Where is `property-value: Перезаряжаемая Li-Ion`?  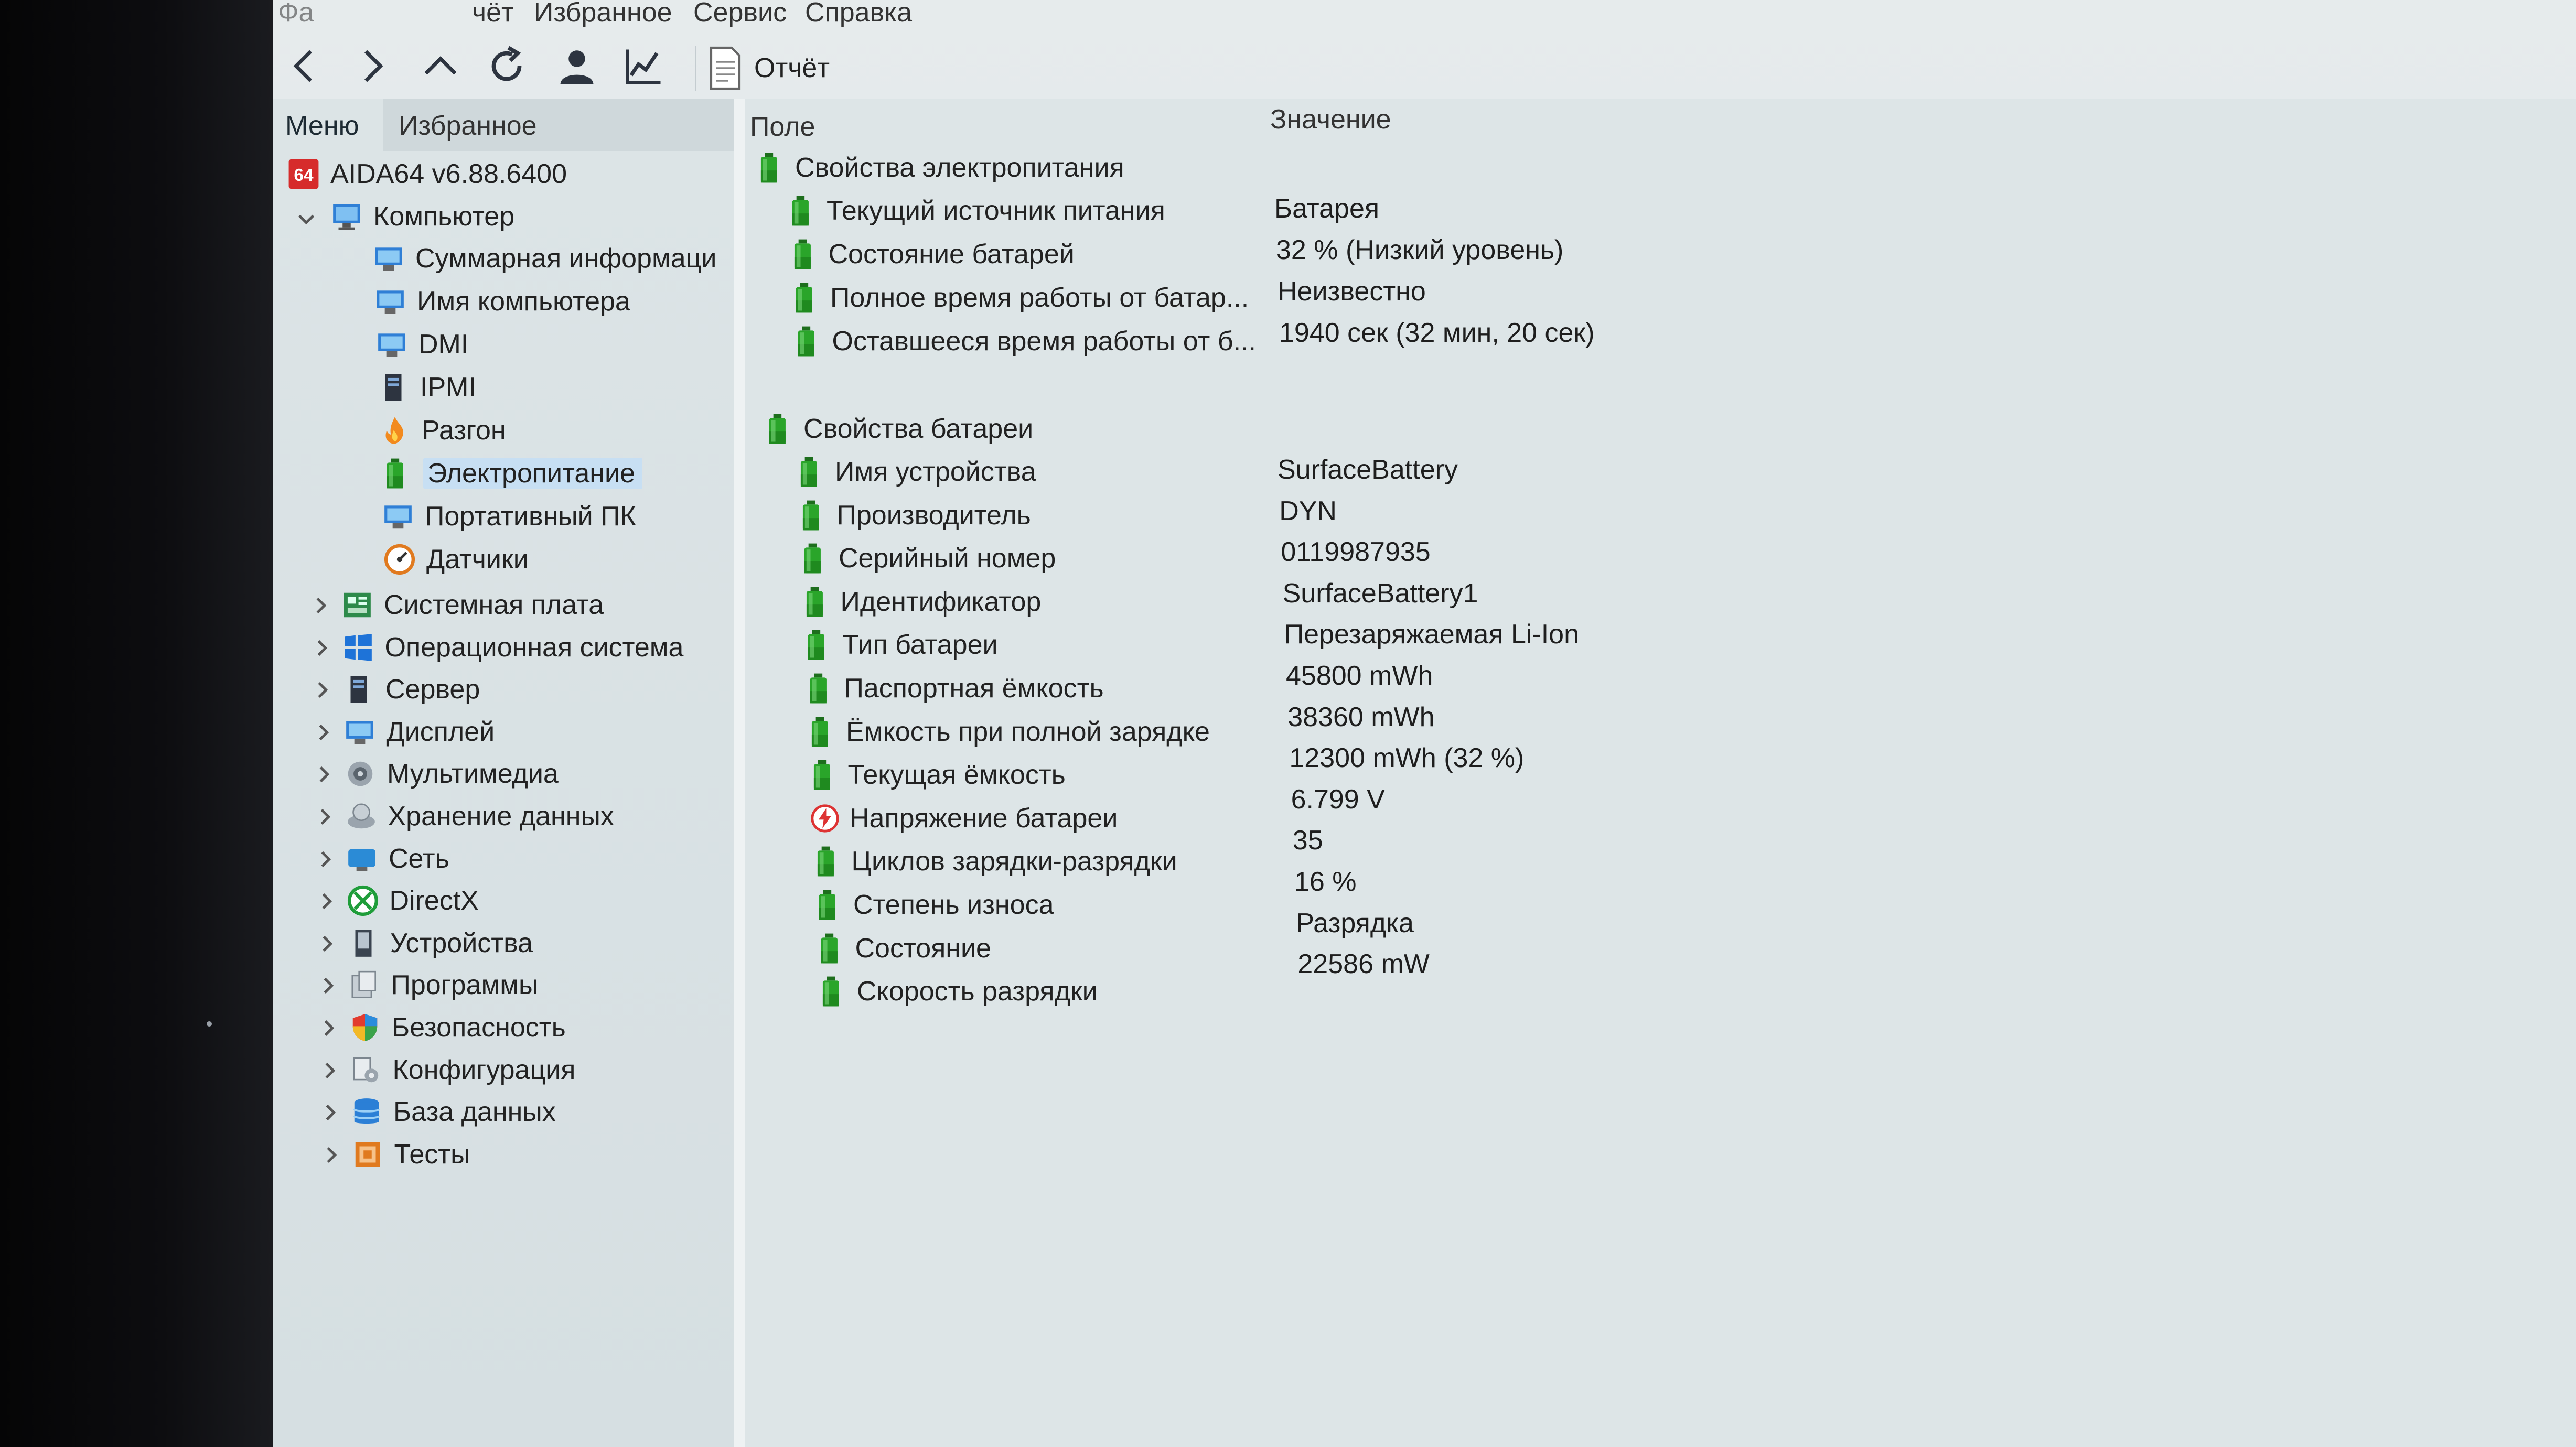 property-value: Перезаряжаемая Li-Ion is located at coordinates (1432, 634).